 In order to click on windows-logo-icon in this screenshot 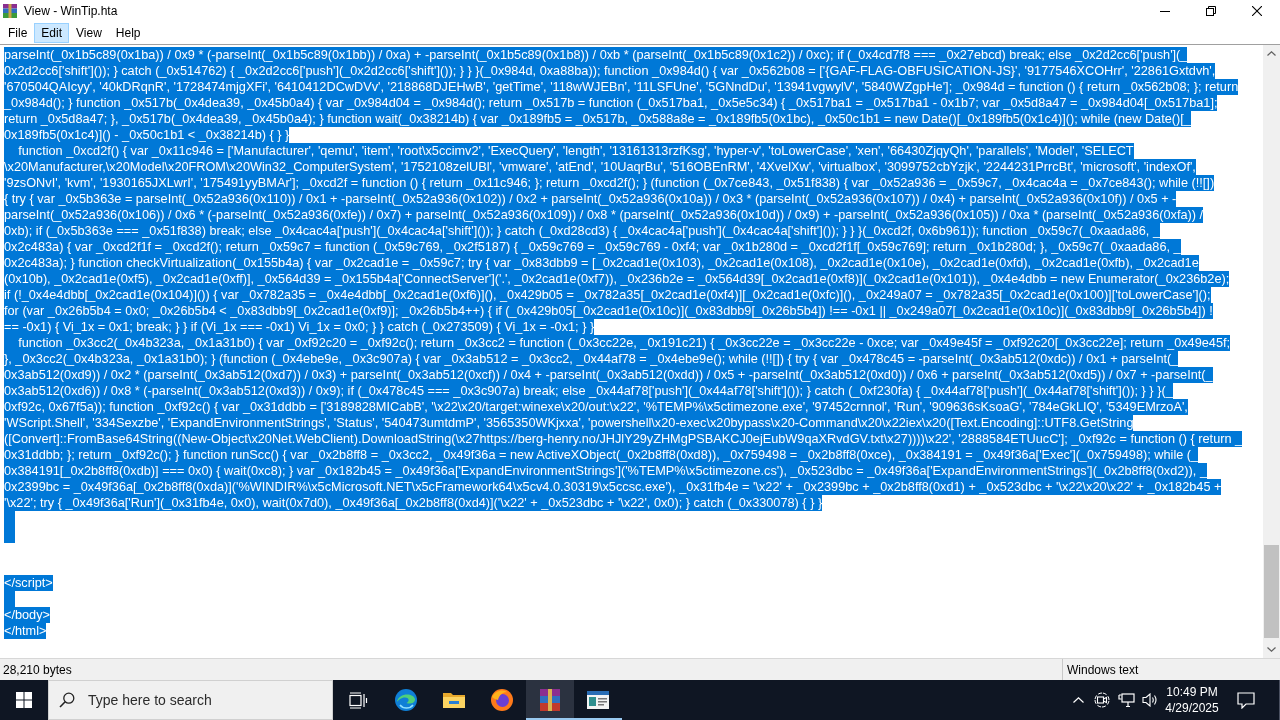, I will do `click(24, 700)`.